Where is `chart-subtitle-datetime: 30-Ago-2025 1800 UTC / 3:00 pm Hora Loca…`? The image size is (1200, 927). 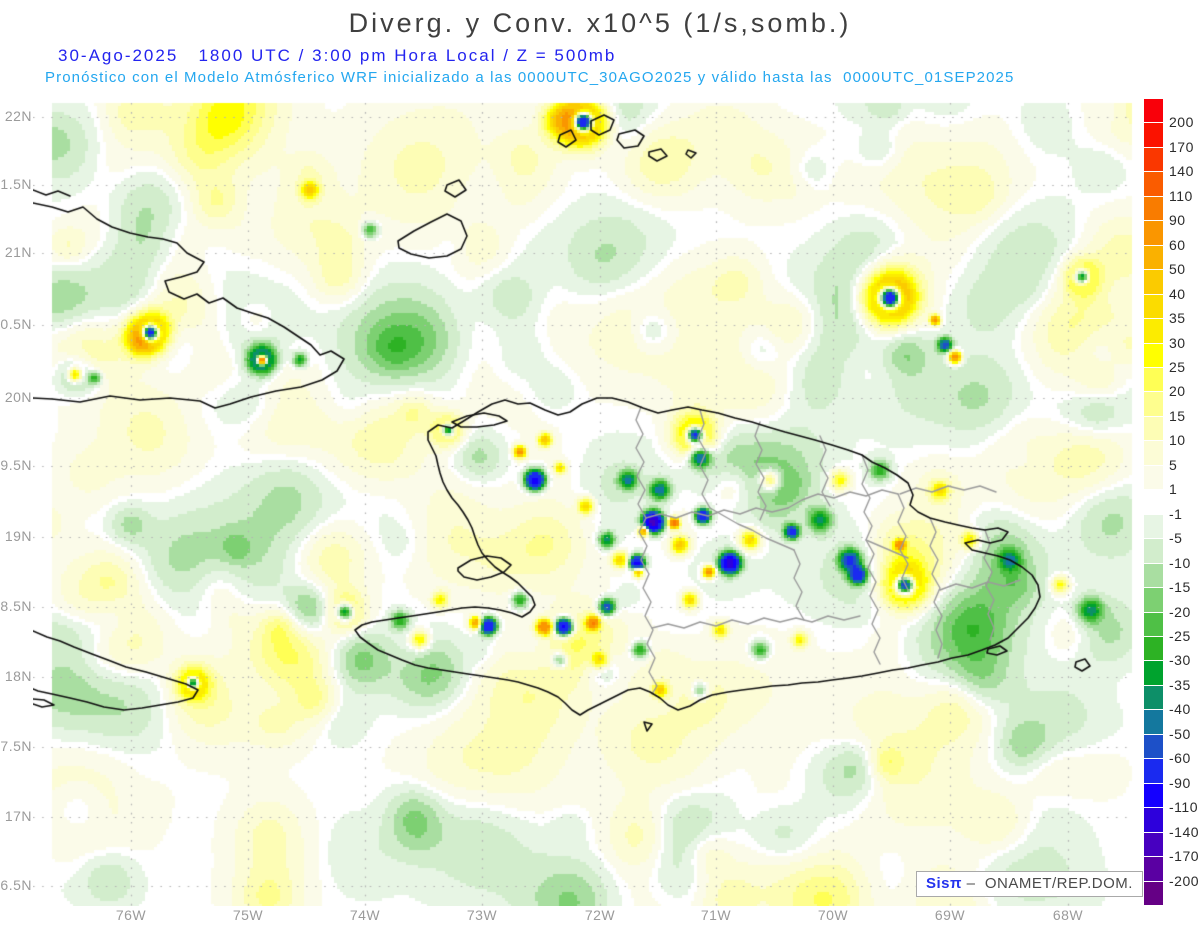 chart-subtitle-datetime: 30-Ago-2025 1800 UTC / 3:00 pm Hora Loca… is located at coordinates (337, 55).